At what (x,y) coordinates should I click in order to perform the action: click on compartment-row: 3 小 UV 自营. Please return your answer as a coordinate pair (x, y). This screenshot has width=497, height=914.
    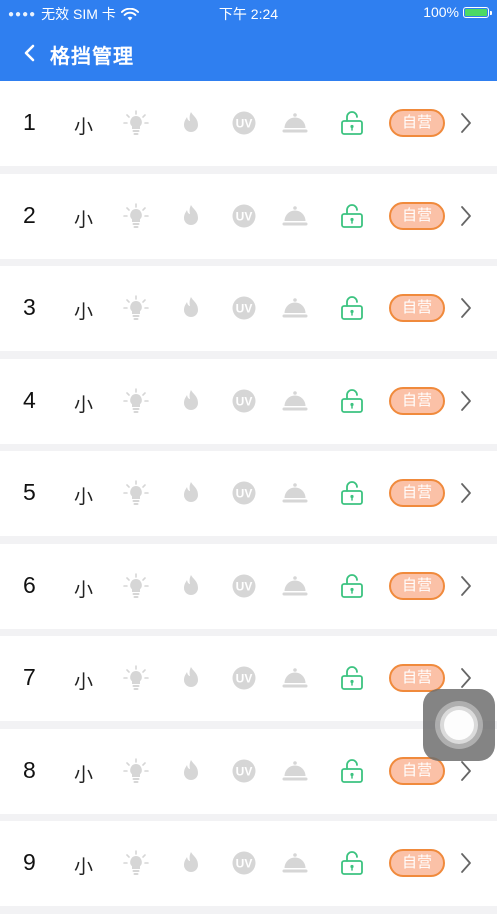
    Looking at the image, I should click on (248, 308).